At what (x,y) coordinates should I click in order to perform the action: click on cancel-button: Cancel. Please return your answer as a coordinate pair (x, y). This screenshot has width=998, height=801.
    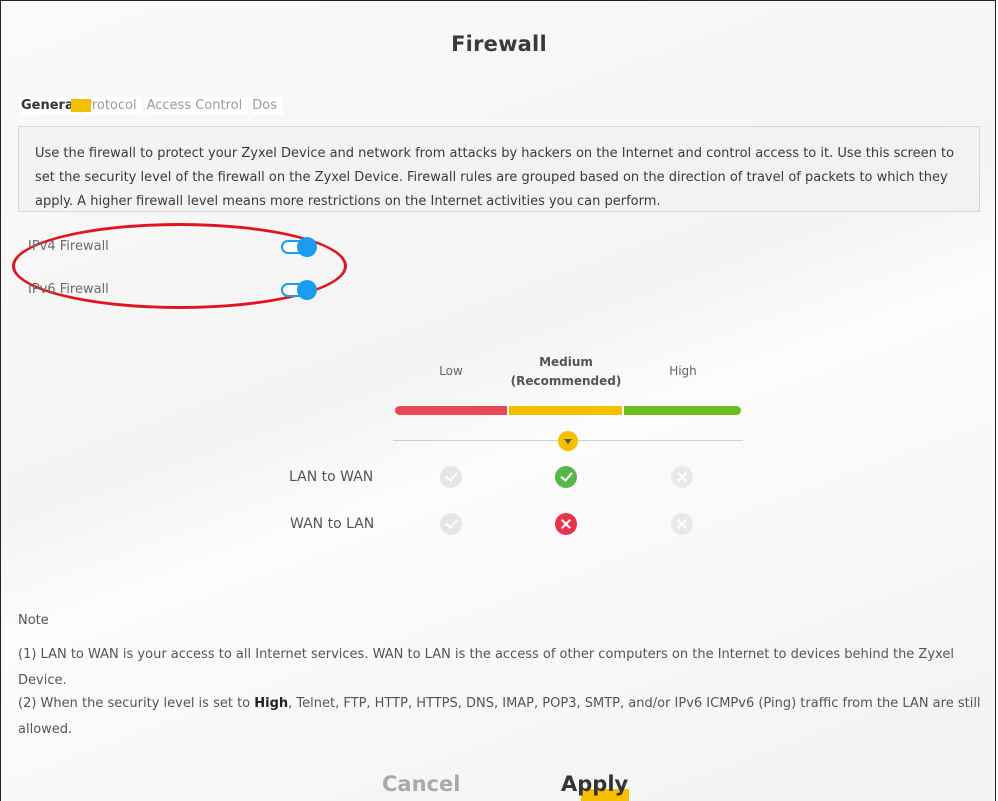
    Looking at the image, I should click on (421, 784).